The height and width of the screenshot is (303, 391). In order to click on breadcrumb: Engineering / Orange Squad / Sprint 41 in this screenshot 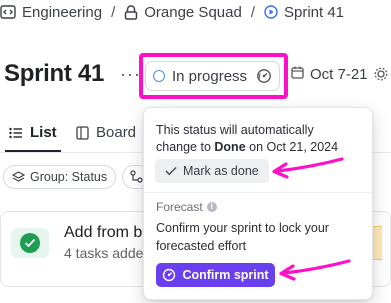, I will do `click(172, 12)`.